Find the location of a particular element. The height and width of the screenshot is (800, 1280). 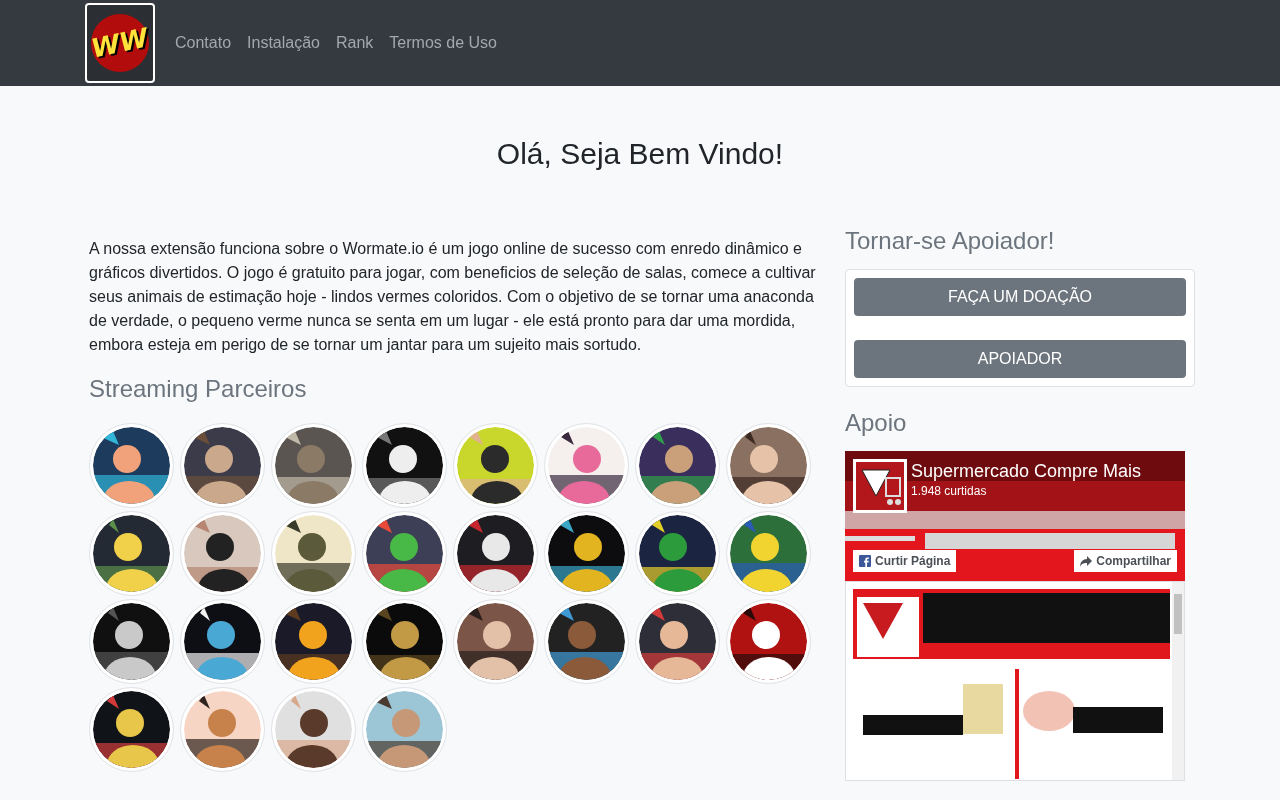

section-heading: Tornar-se Apoiador! is located at coordinates (950, 241).